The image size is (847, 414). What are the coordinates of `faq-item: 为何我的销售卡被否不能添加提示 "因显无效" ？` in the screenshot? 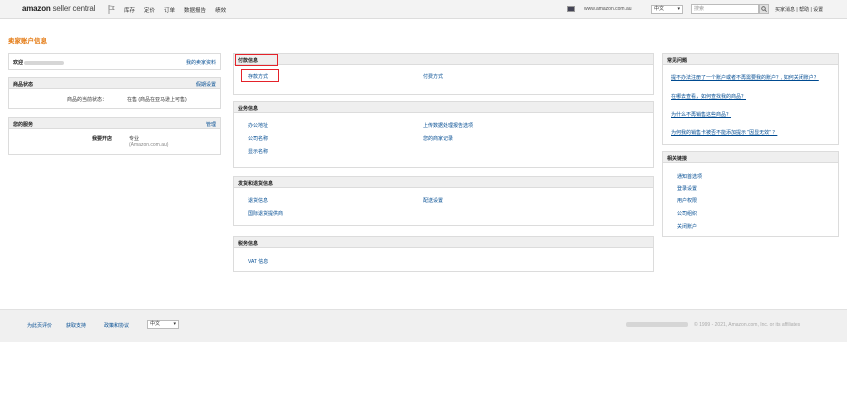 It's located at (724, 132).